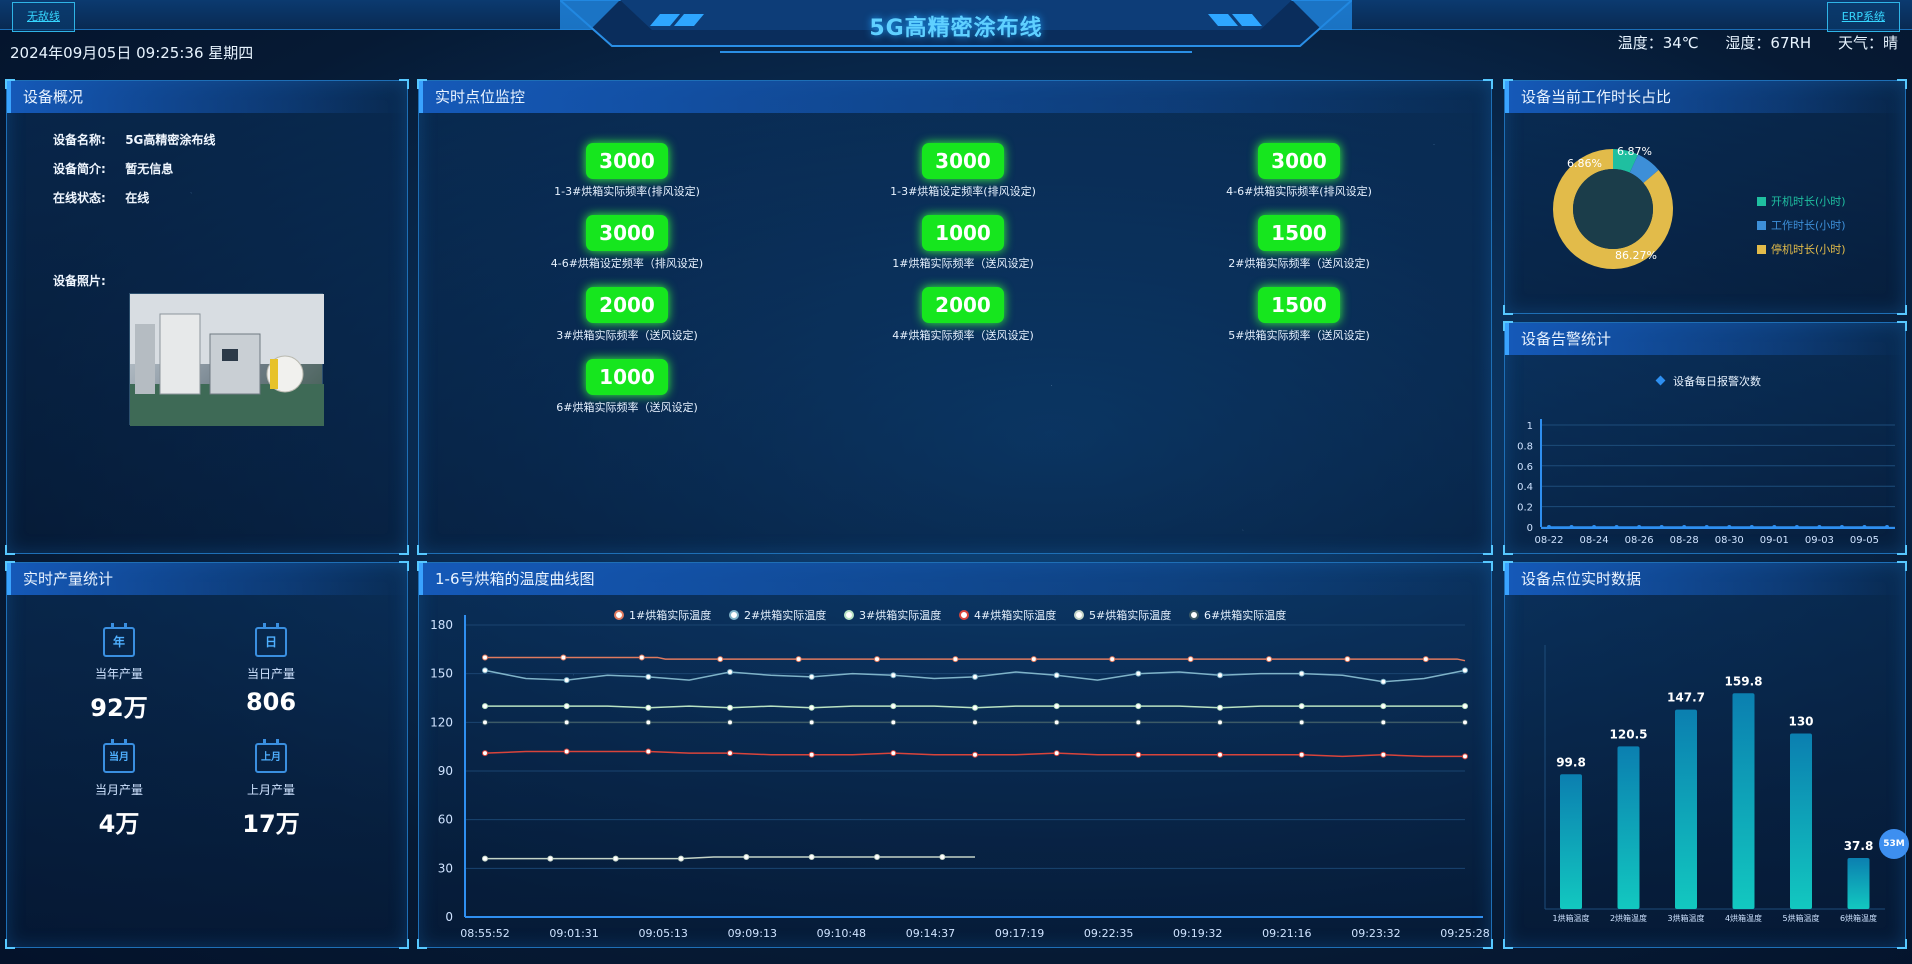 The height and width of the screenshot is (964, 1912). Describe the element at coordinates (1717, 381) in the screenshot. I see `legend-label: 设备每日报警次数` at that location.